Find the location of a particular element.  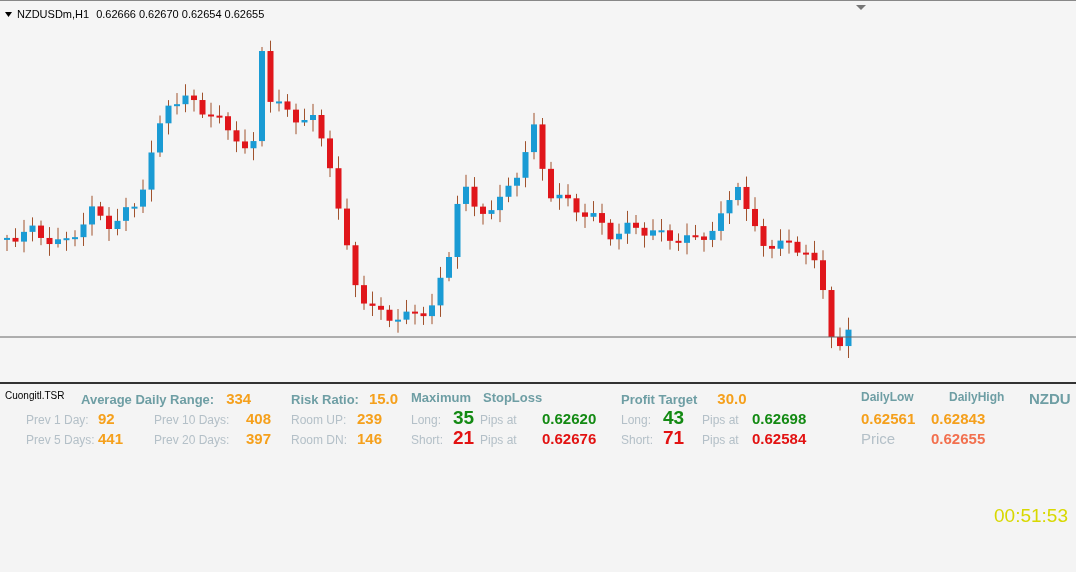

section-title: StopLoss is located at coordinates (512, 398).